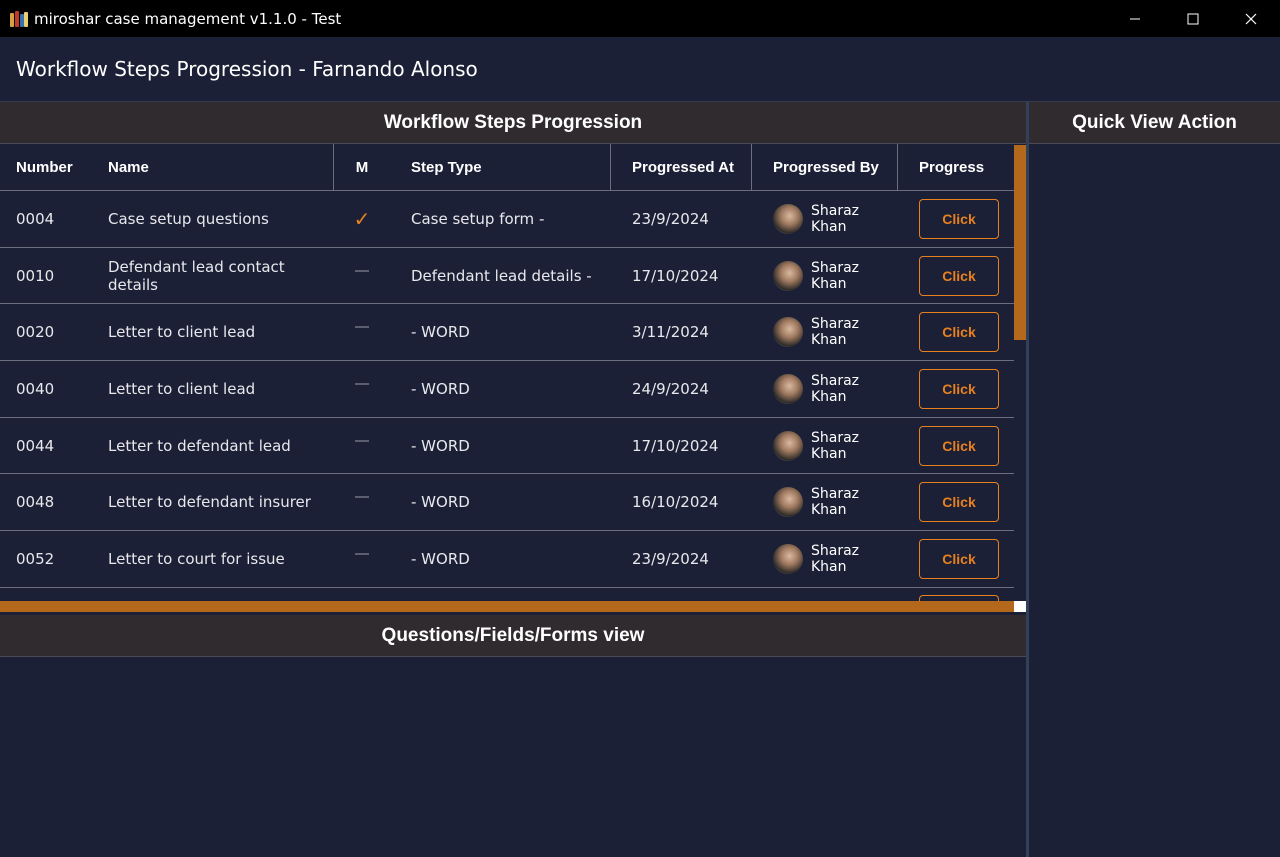  What do you see at coordinates (670, 332) in the screenshot?
I see `cell-progressed-at: 3/11/2024` at bounding box center [670, 332].